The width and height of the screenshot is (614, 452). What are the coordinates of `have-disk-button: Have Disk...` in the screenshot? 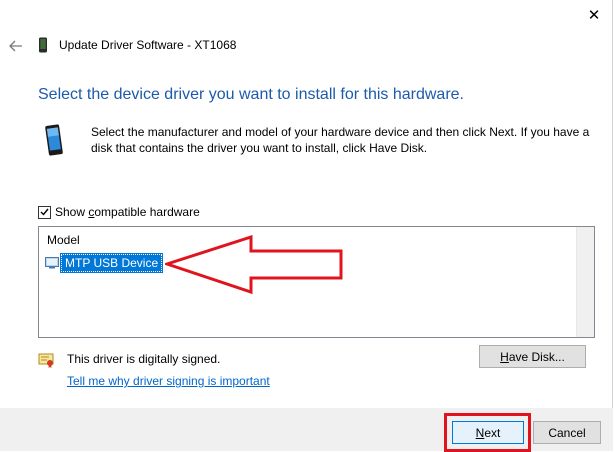 It's located at (532, 356).